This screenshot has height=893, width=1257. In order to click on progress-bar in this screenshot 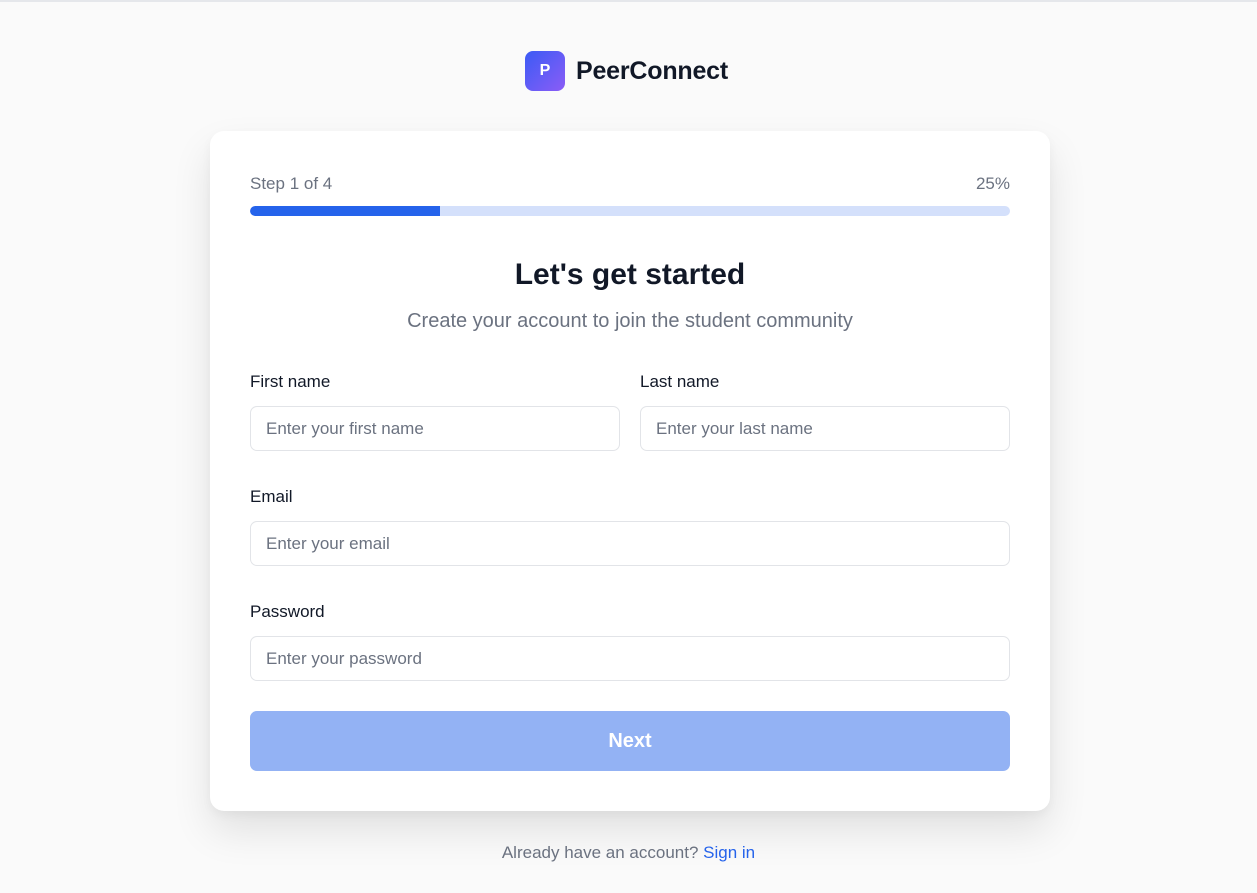, I will do `click(630, 211)`.